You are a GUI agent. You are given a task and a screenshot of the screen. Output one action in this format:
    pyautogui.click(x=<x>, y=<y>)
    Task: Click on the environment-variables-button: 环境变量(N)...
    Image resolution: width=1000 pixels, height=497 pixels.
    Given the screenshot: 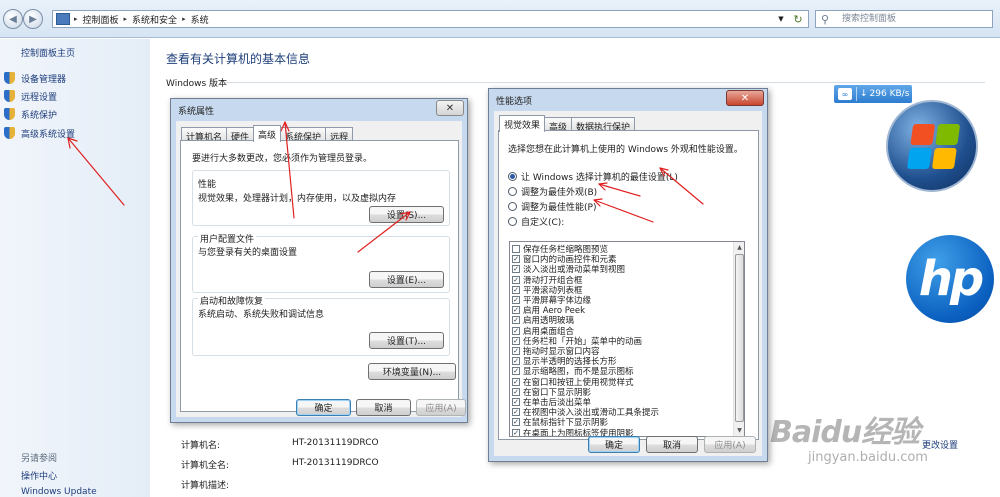 What is the action you would take?
    pyautogui.click(x=412, y=371)
    